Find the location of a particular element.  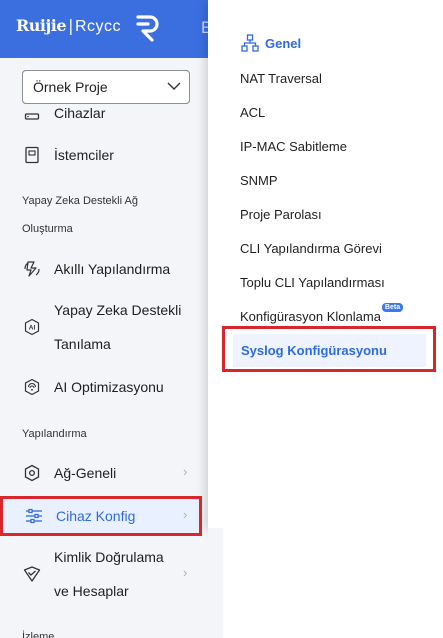

app-header: Ruijie | Rcycc E is located at coordinates (106, 29).